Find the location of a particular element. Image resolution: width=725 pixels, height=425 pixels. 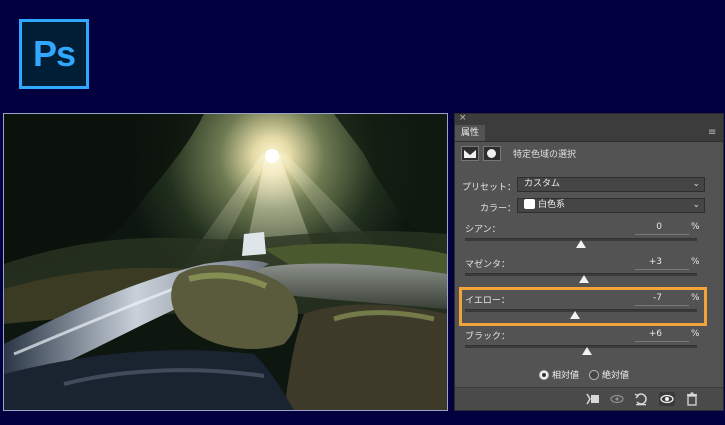

panel-bottom-toolbar is located at coordinates (589, 398).